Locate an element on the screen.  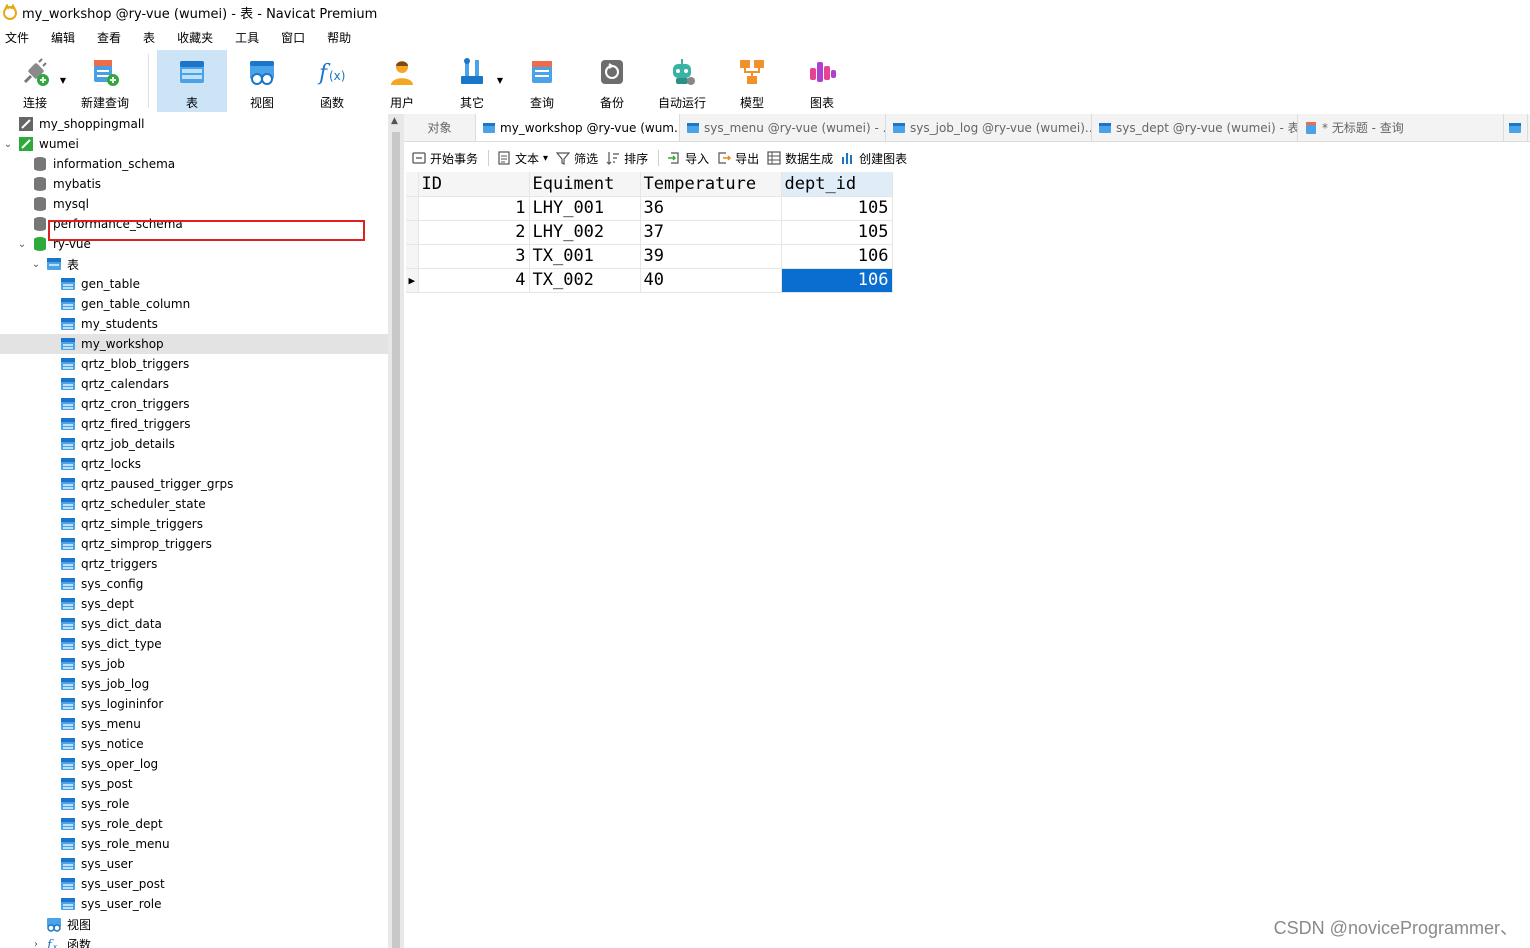
column-header-temperature: Temperature is located at coordinates (711, 184).